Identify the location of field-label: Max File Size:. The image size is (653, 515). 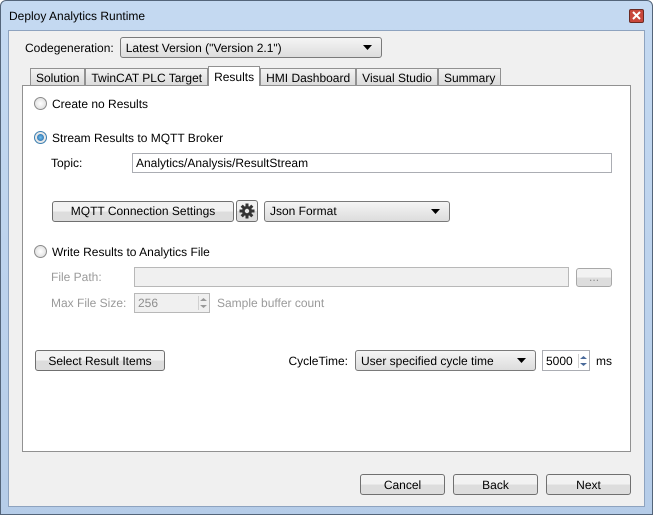
(89, 303).